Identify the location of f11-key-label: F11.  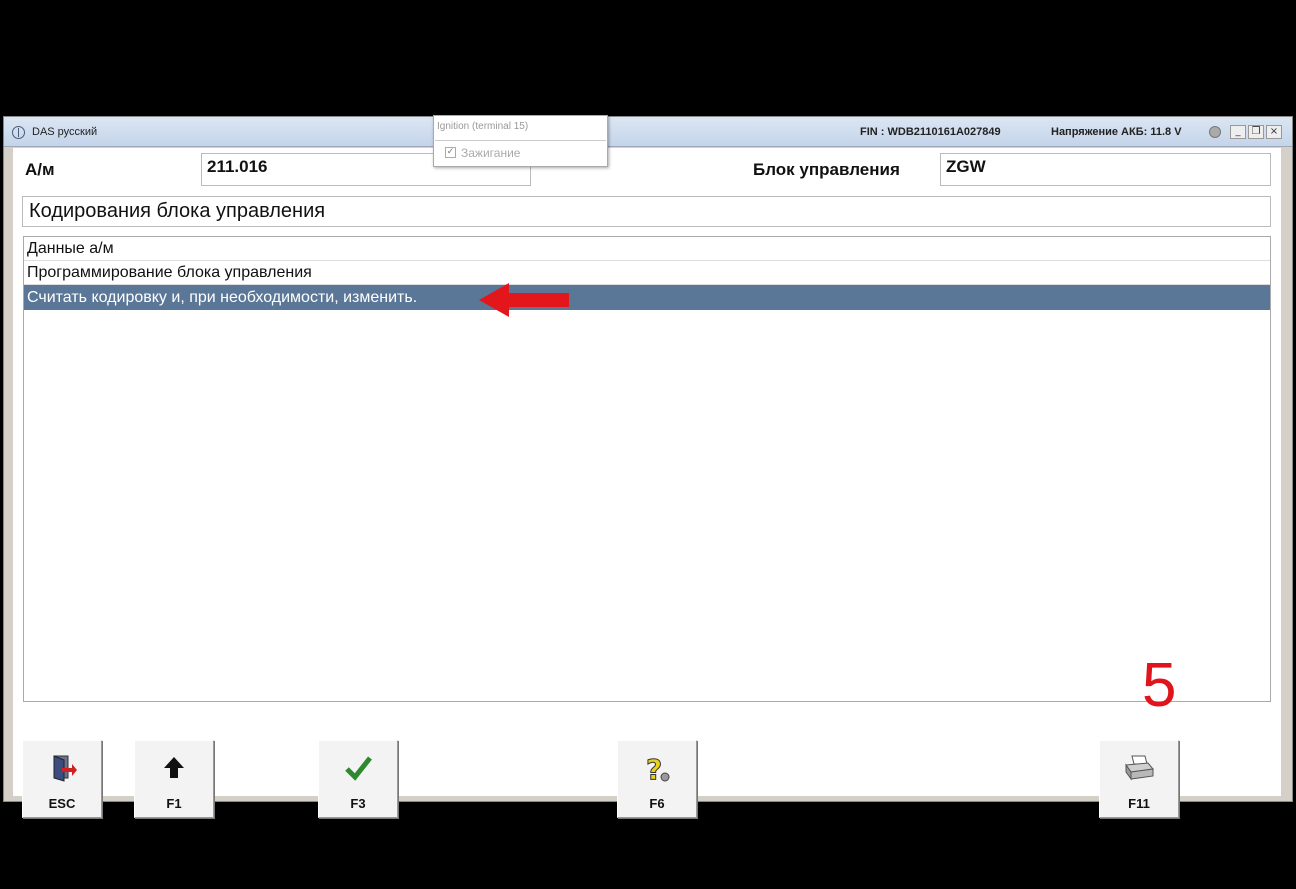
(1139, 803).